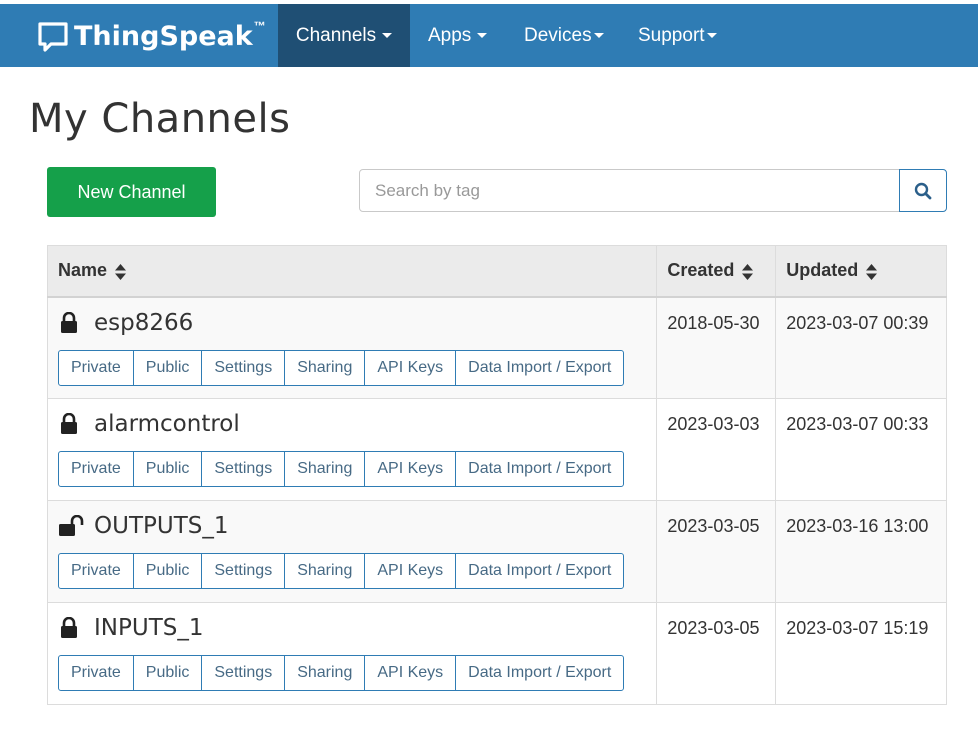  What do you see at coordinates (131, 192) in the screenshot?
I see `new-channel-button: New Channel` at bounding box center [131, 192].